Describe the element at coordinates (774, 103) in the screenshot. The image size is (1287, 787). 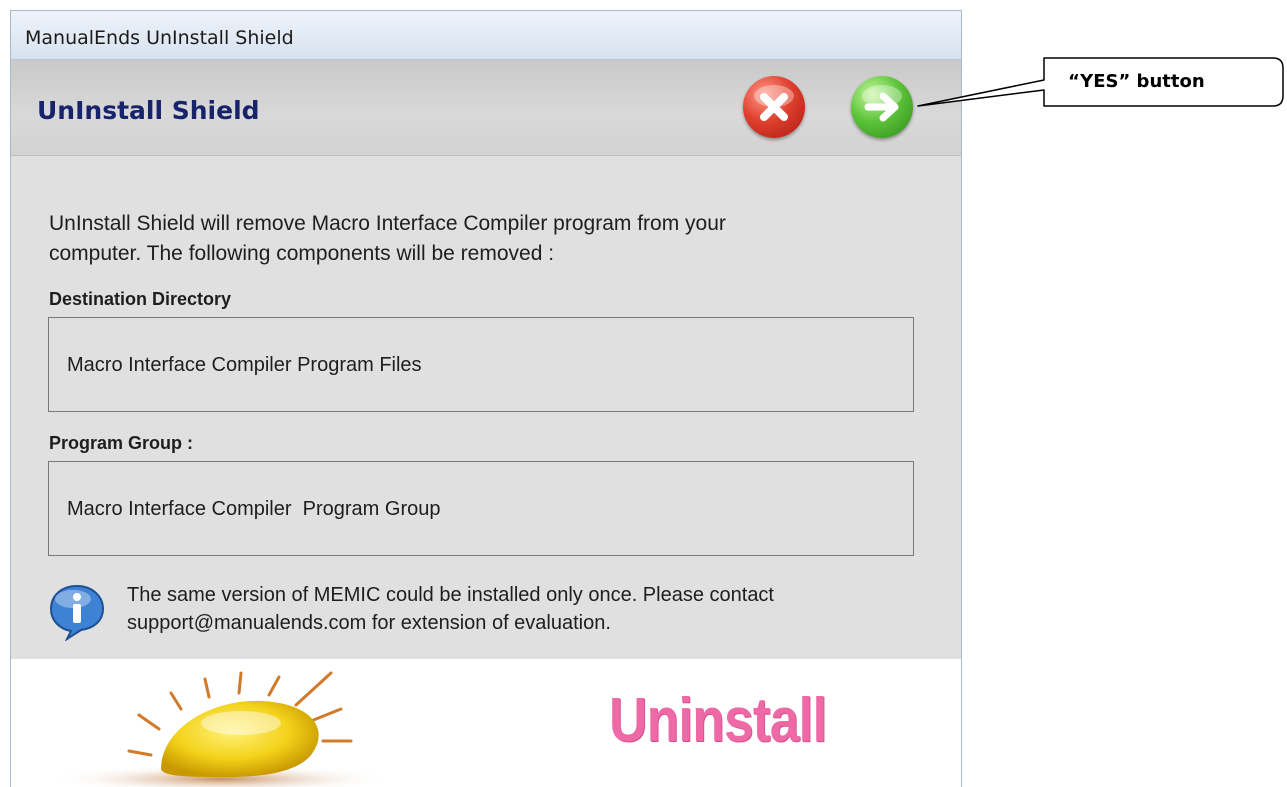
I see `close-icon` at that location.